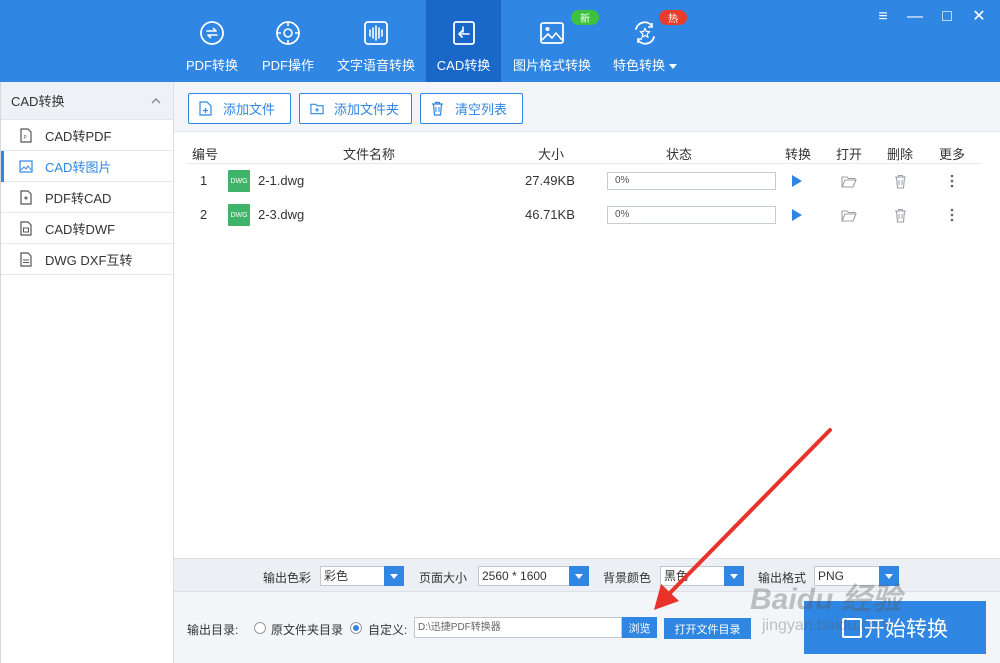 The height and width of the screenshot is (663, 1000). What do you see at coordinates (362, 576) in the screenshot?
I see `color-select: 彩色` at bounding box center [362, 576].